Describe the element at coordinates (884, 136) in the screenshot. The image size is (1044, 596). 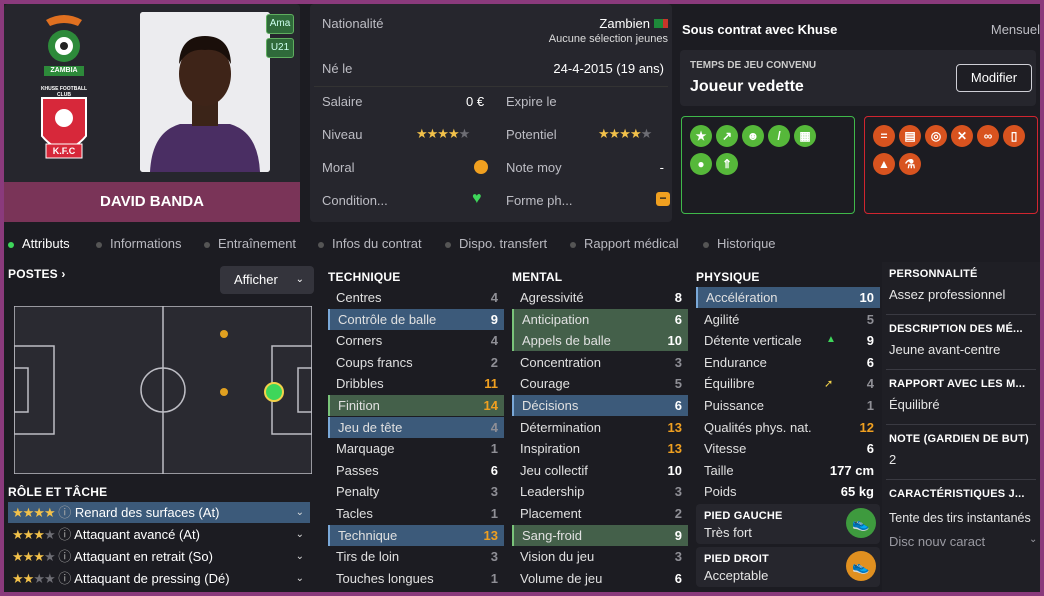
I see `dumbbell-icon: =` at that location.